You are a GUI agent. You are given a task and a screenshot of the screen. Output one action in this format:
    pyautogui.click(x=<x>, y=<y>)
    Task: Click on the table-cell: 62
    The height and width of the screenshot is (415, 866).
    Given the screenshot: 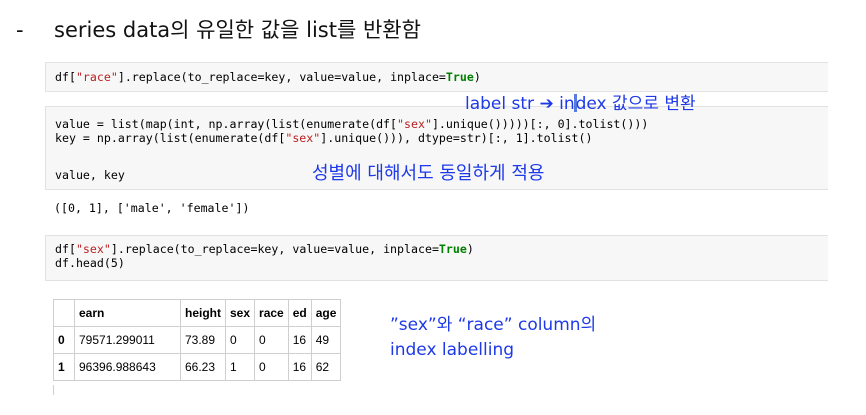 What is the action you would take?
    pyautogui.click(x=326, y=367)
    